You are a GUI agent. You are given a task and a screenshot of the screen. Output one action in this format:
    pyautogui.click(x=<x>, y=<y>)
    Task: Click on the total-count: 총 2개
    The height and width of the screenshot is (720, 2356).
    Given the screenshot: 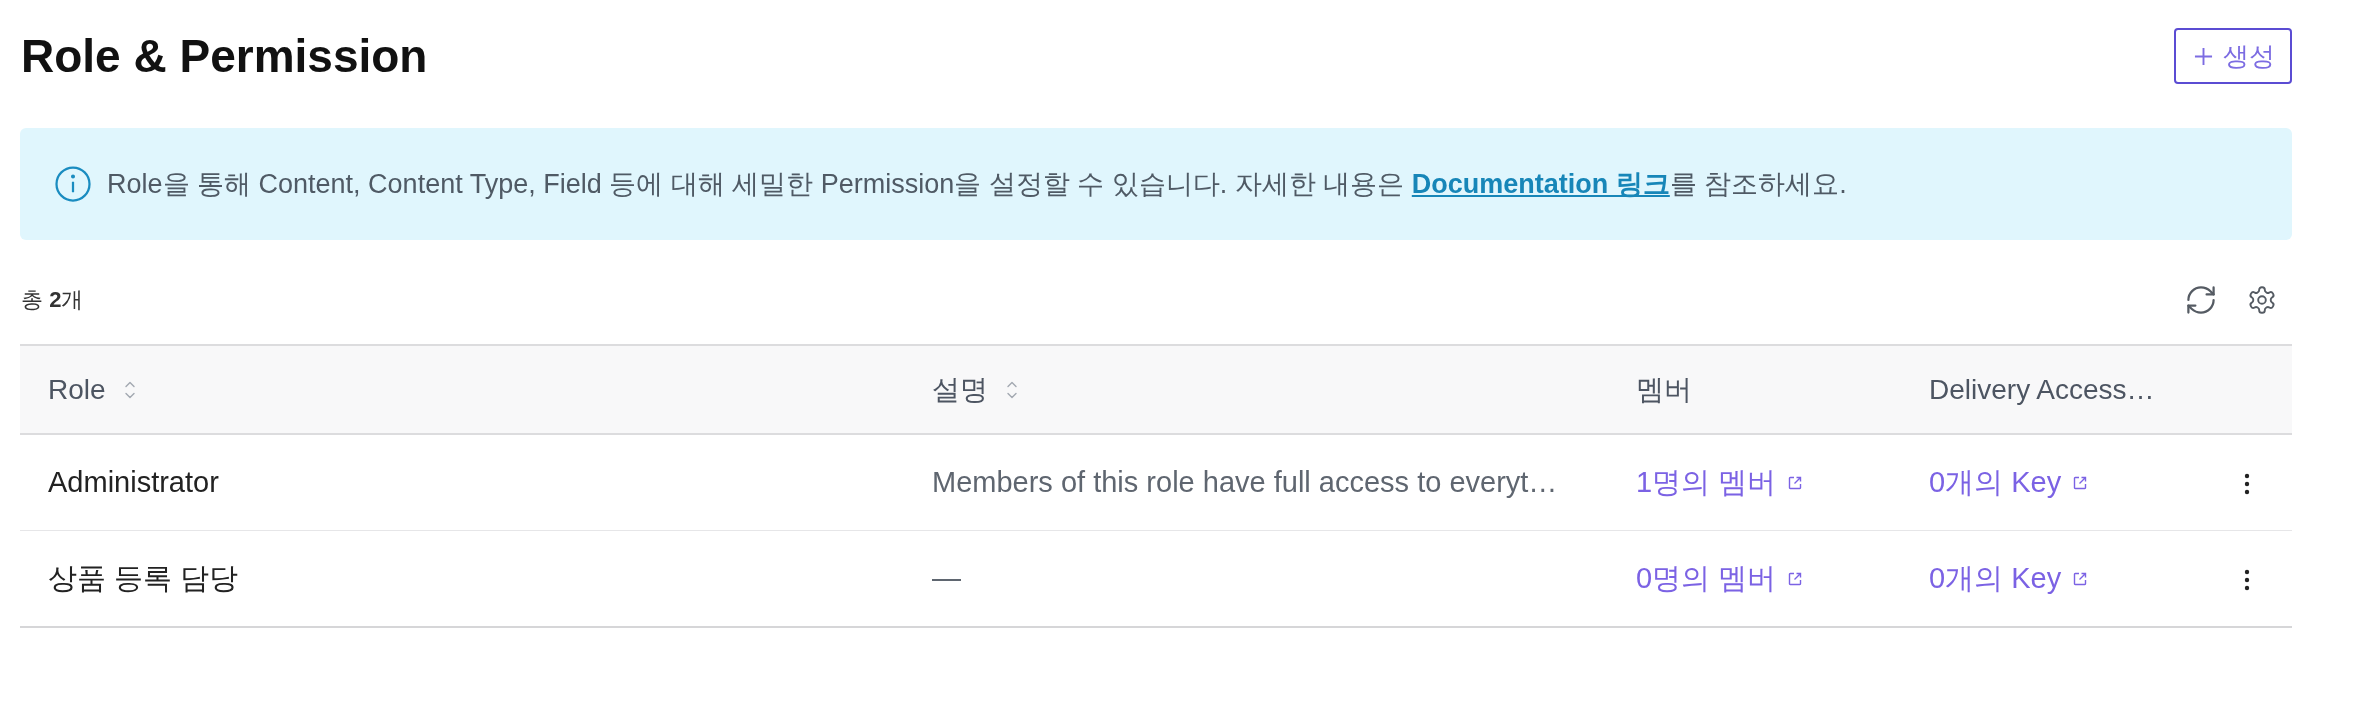 What is the action you would take?
    pyautogui.click(x=52, y=300)
    